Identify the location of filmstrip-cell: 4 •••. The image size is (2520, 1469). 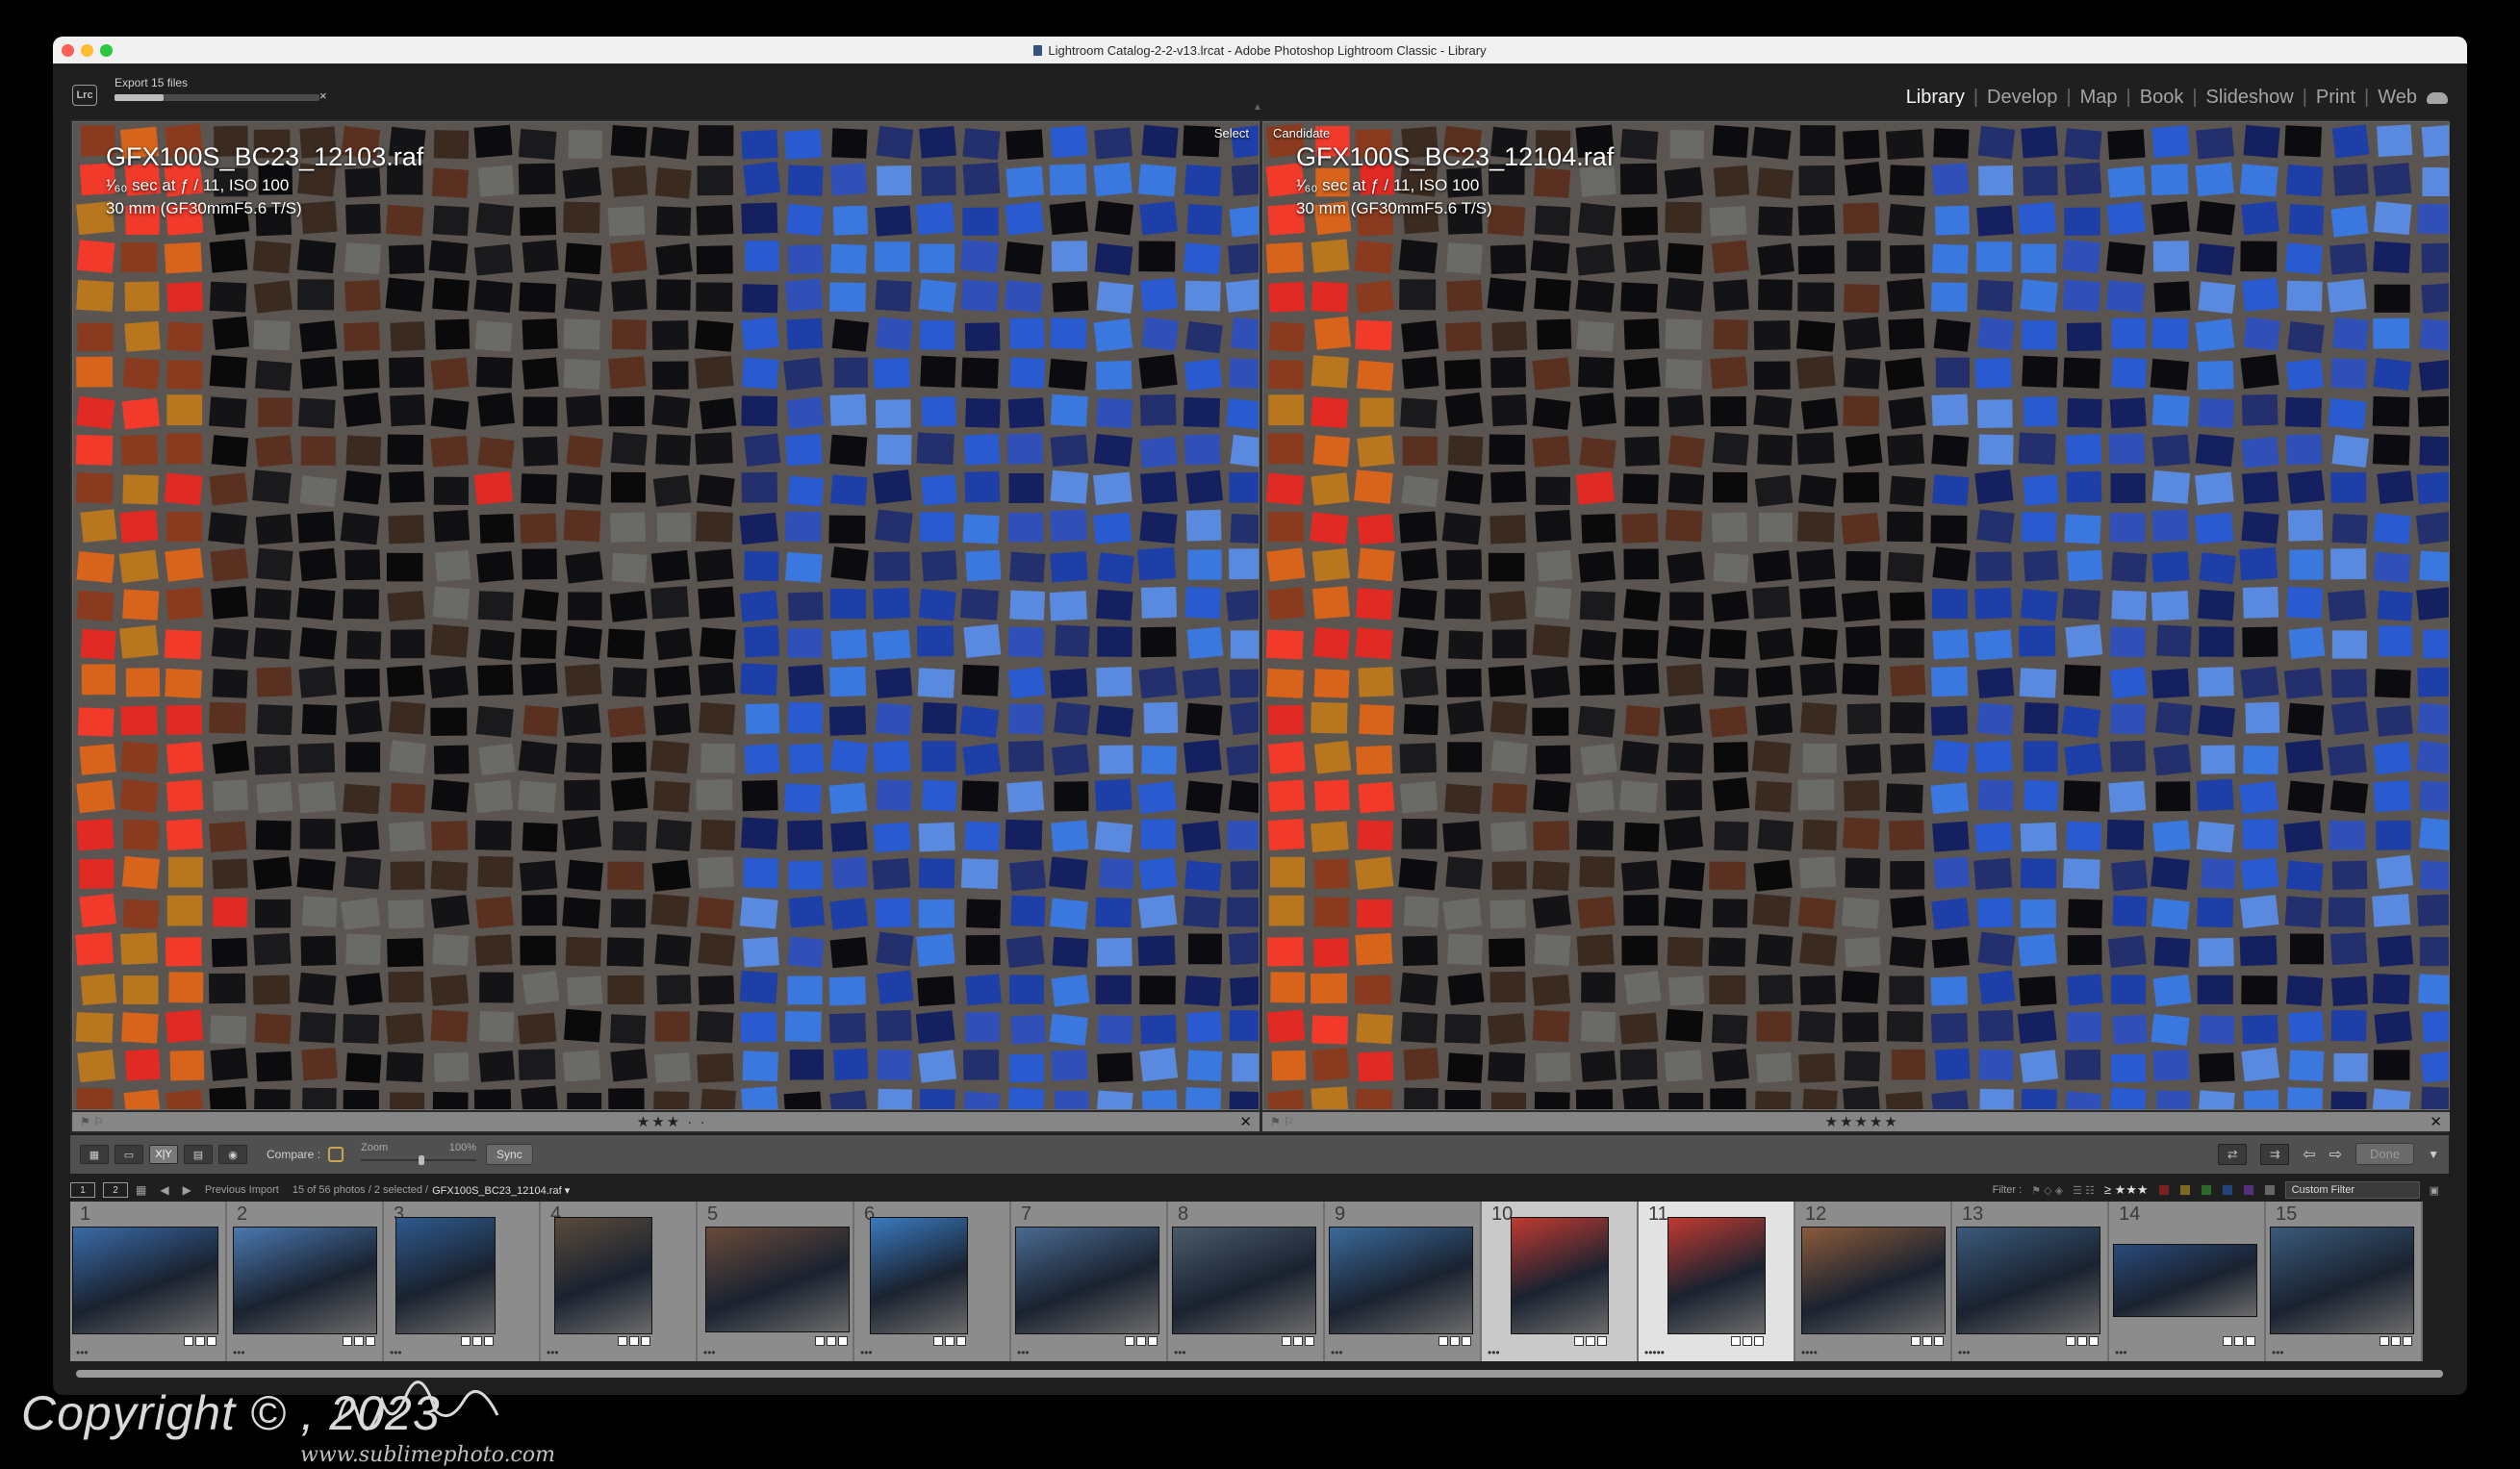
(620, 1282).